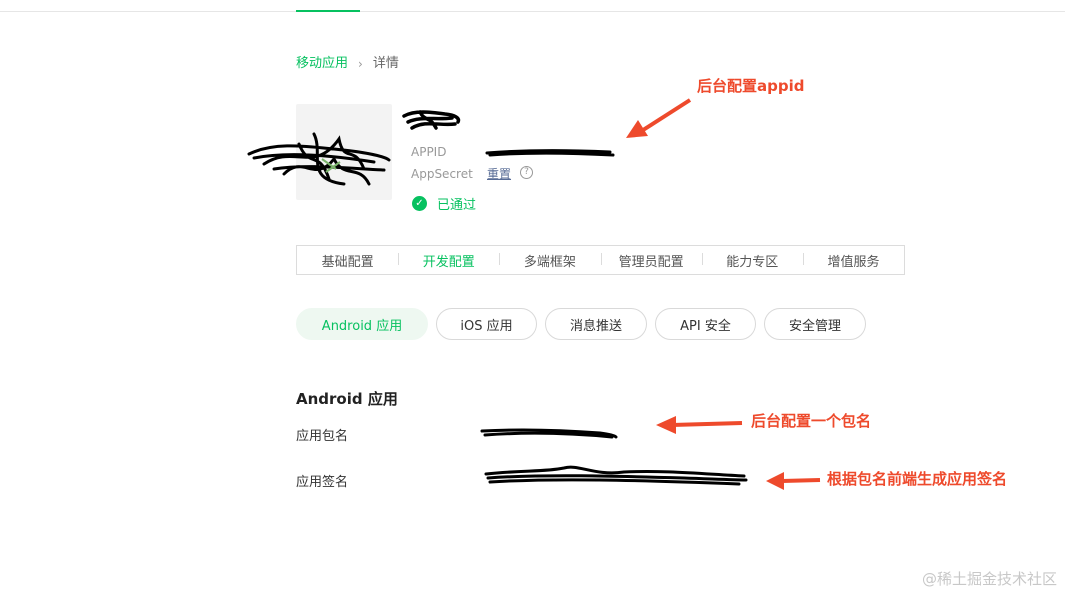 The height and width of the screenshot is (597, 1065). I want to click on platform-pills: Android 应用 iOS 应用 消息推送 API 安全 安全管理, so click(585, 324).